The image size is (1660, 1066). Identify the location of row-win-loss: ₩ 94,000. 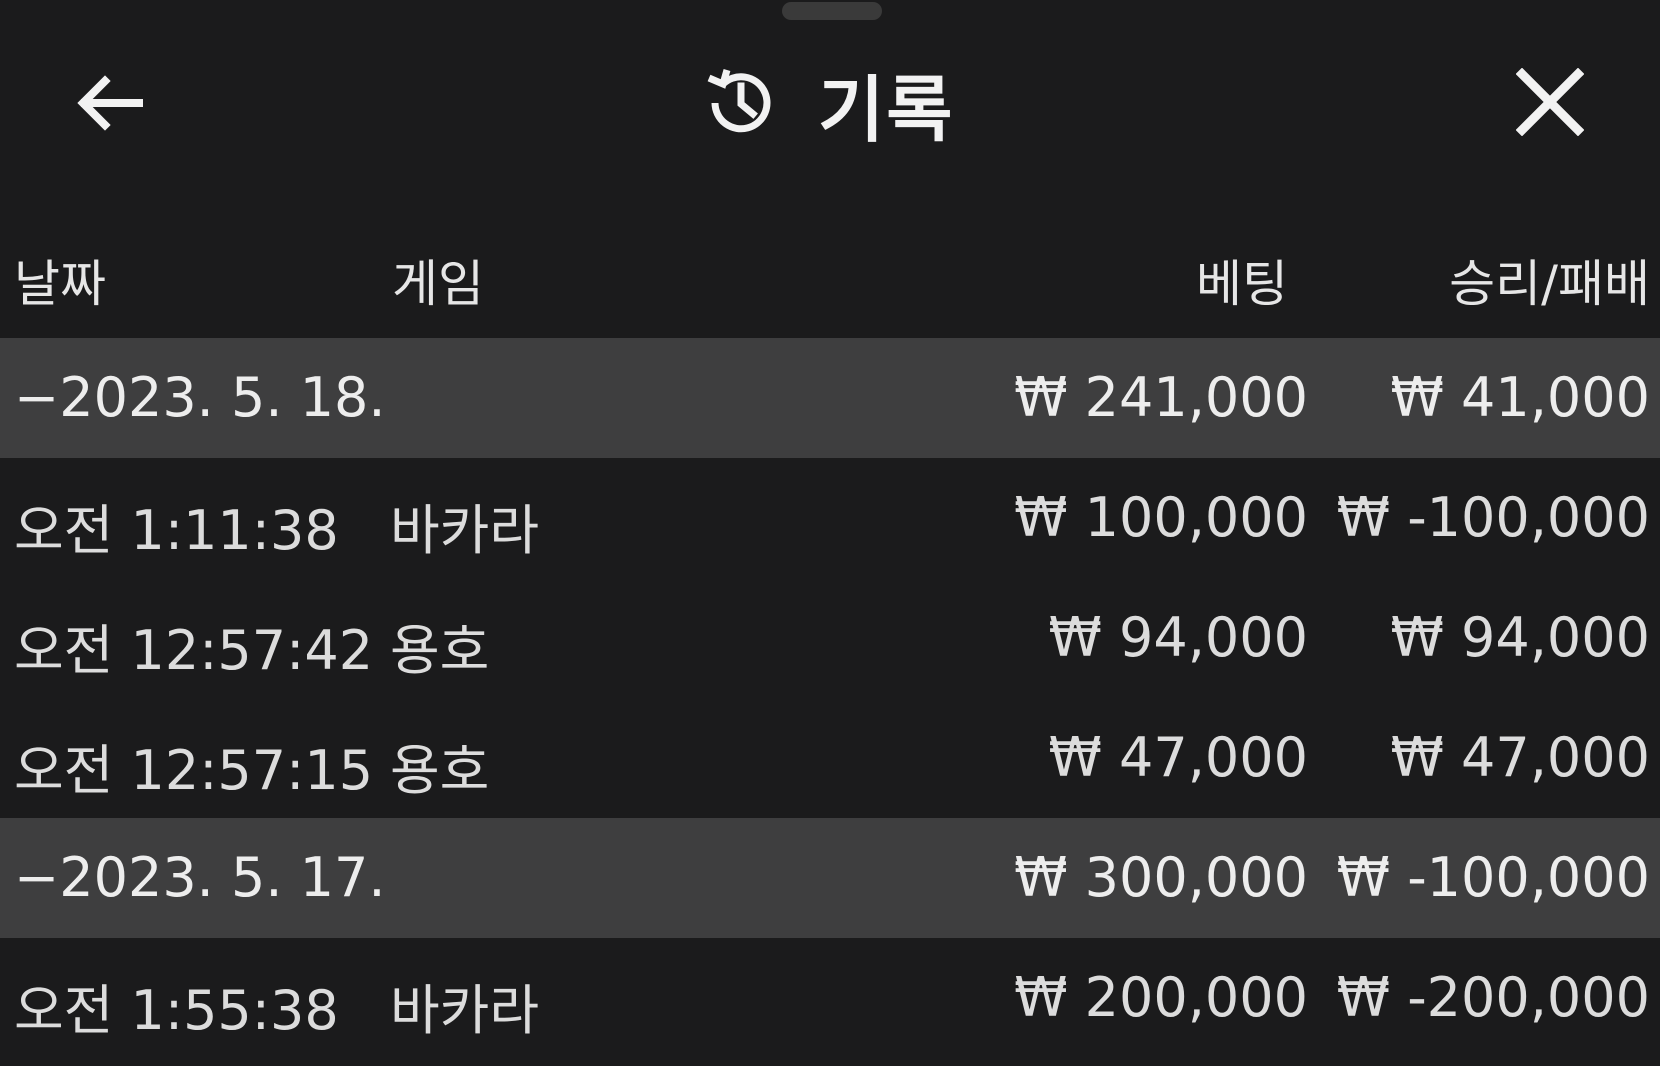
(1520, 637).